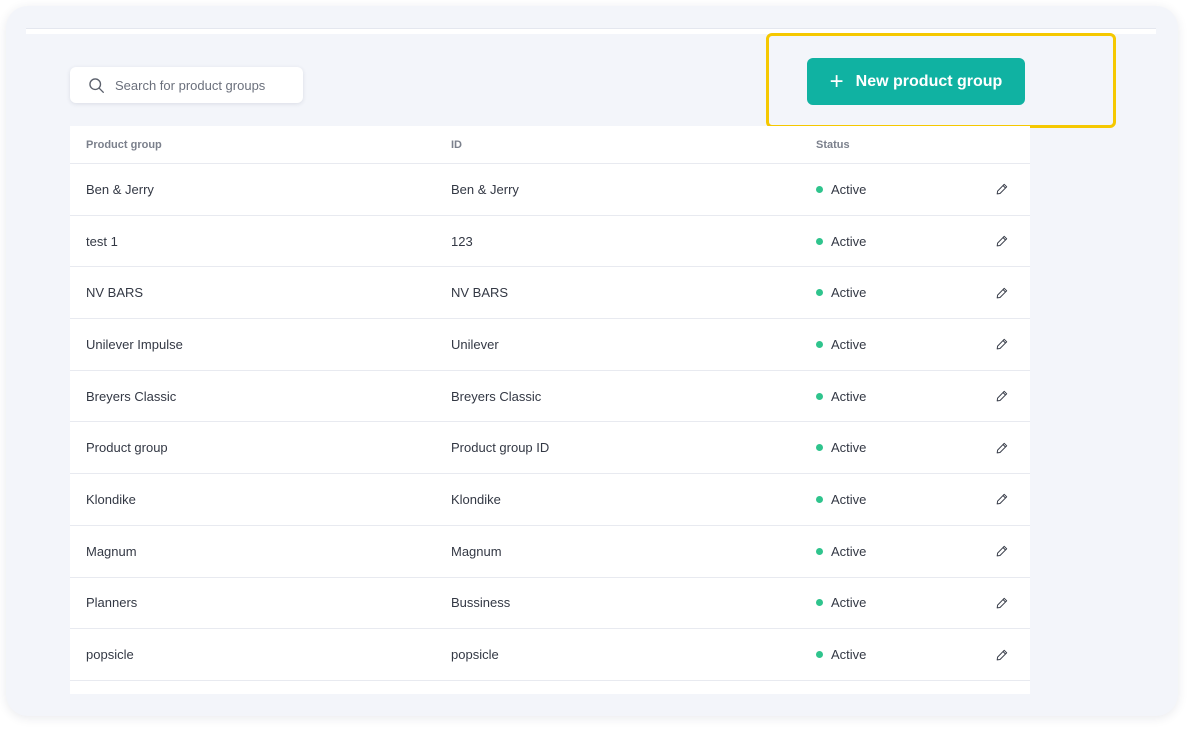  Describe the element at coordinates (550, 552) in the screenshot. I see `table-row: Magnum Magnum Active` at that location.